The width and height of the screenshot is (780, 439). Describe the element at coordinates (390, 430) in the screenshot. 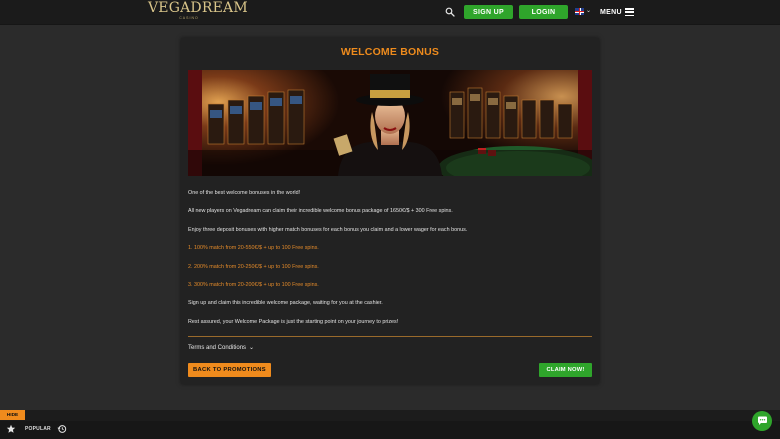

I see `bottom-nav-bar: POPULAR` at that location.